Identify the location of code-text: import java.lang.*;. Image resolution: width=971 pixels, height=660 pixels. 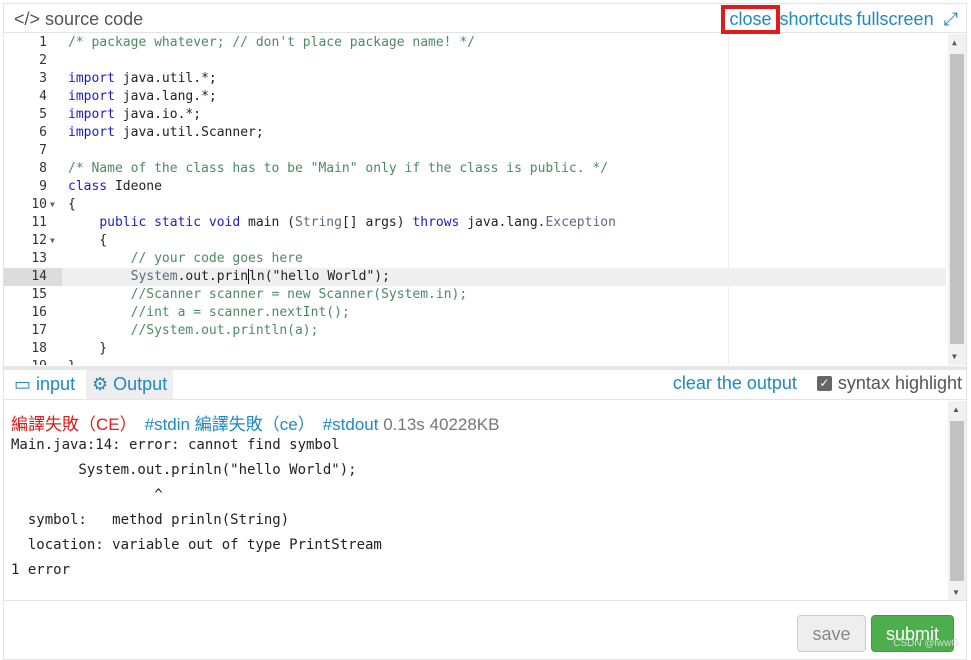
(142, 97).